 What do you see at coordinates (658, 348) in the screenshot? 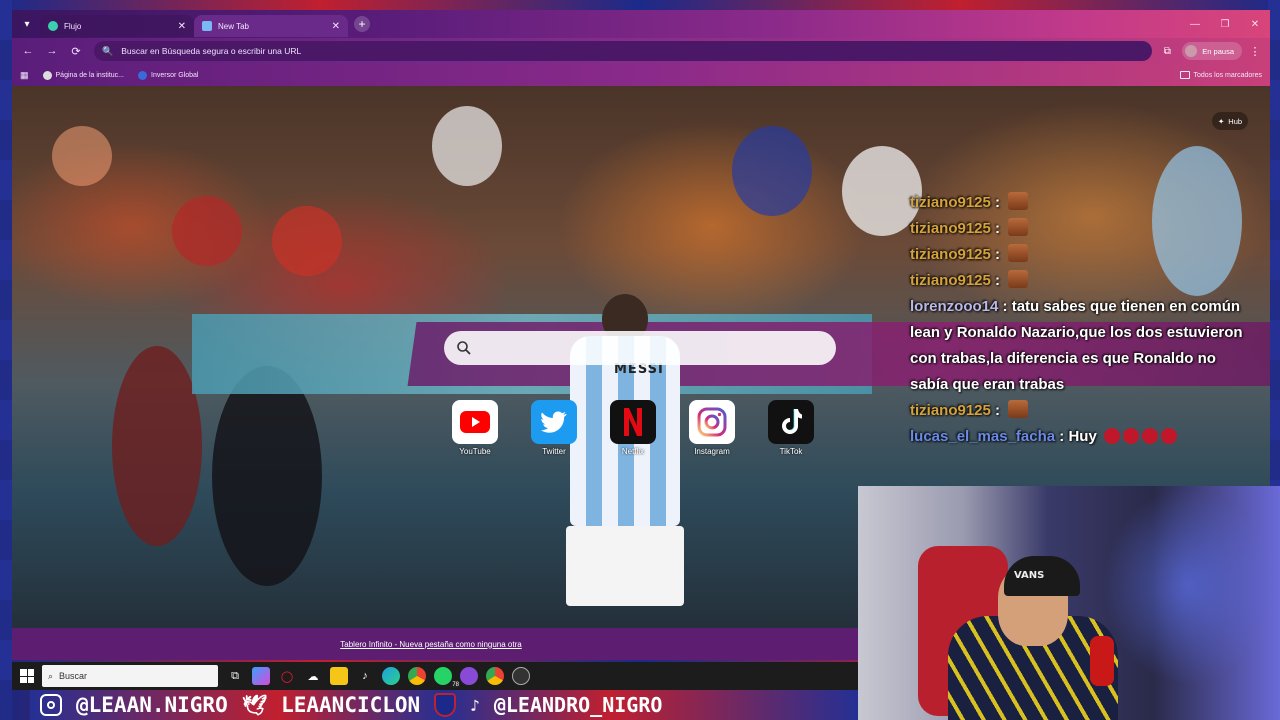
I see `ntp-search-input` at bounding box center [658, 348].